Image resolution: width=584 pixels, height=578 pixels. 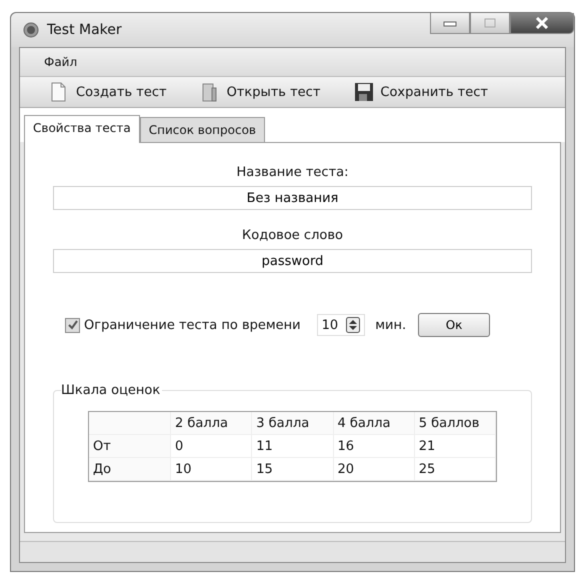 I want to click on spin-box: 10, so click(x=341, y=325).